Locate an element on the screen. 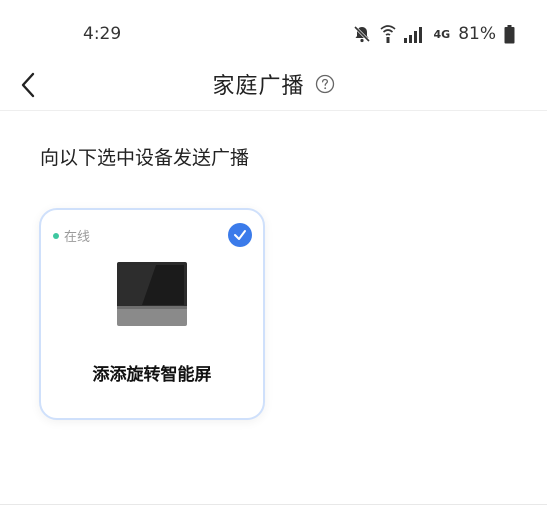 The width and height of the screenshot is (547, 506). status-time: 4:29 is located at coordinates (102, 34).